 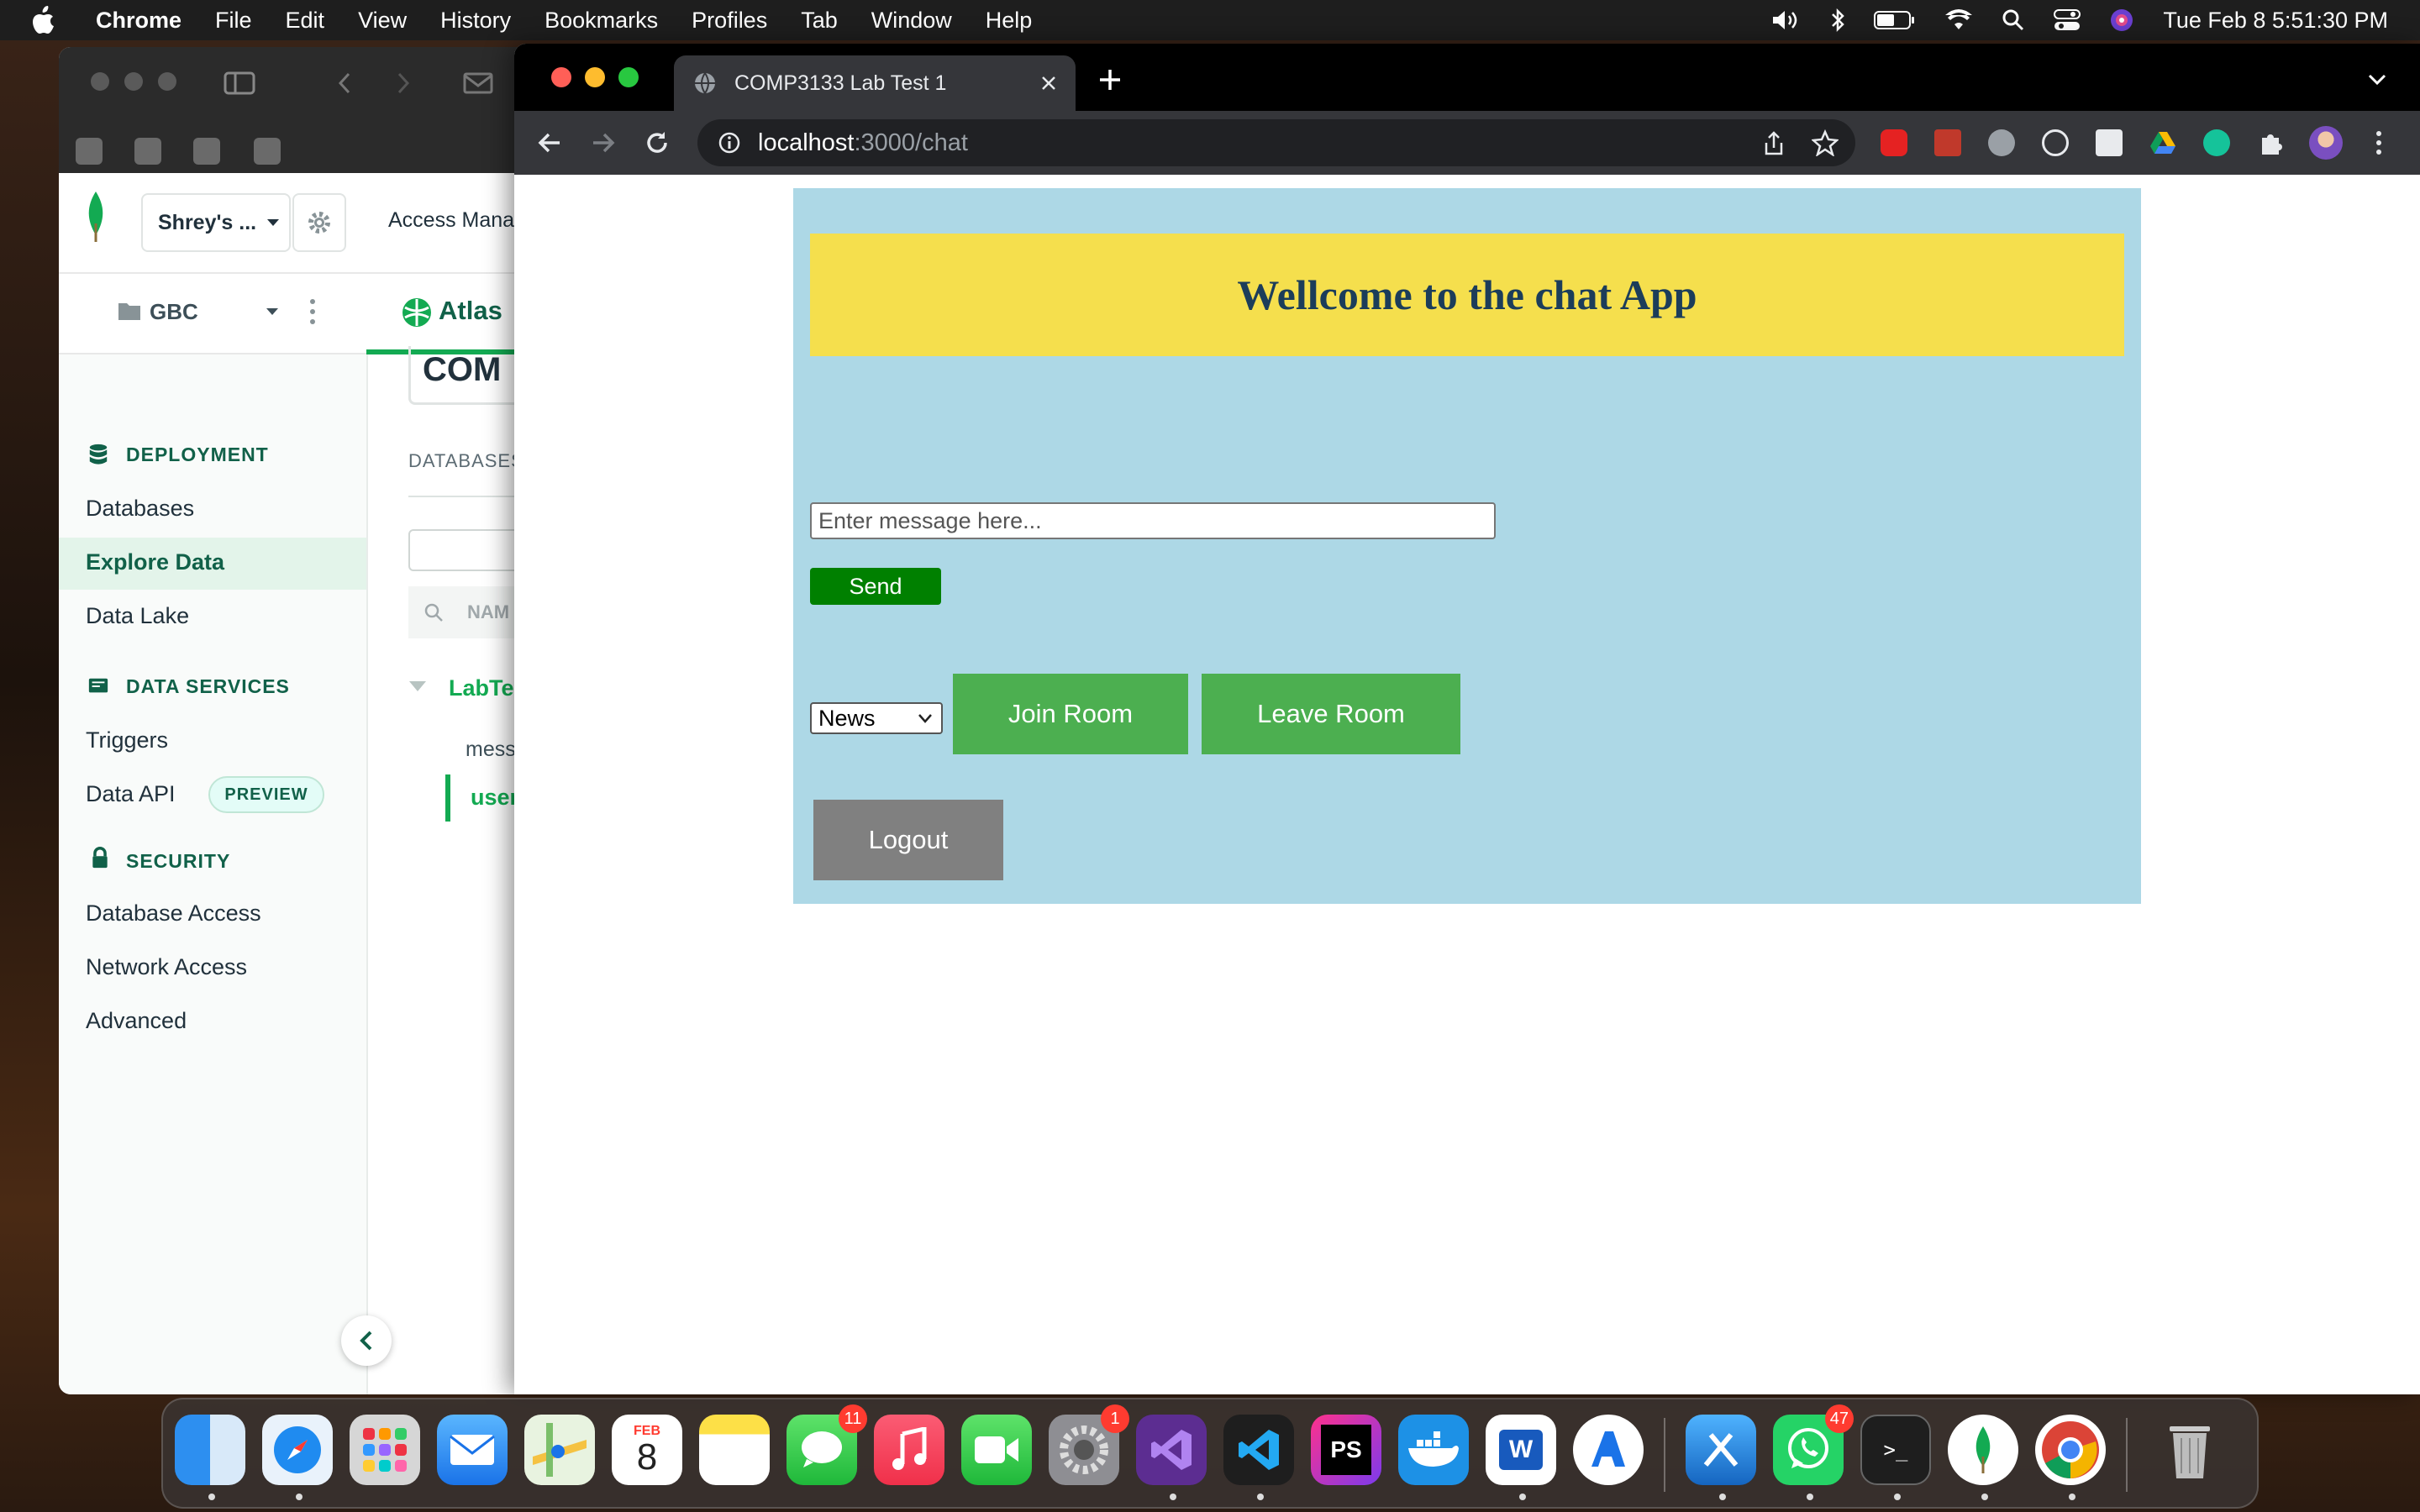 I want to click on mongodb-compass-icon, so click(x=1983, y=1450).